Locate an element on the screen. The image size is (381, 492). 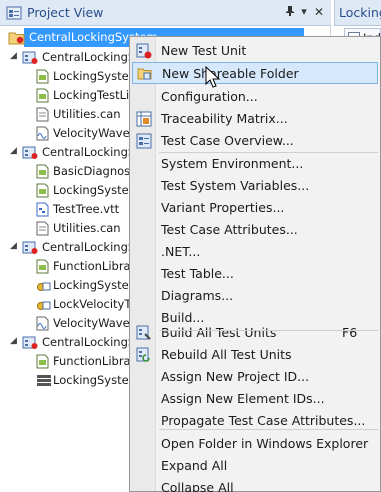
new-test-unit-icon is located at coordinates (144, 51).